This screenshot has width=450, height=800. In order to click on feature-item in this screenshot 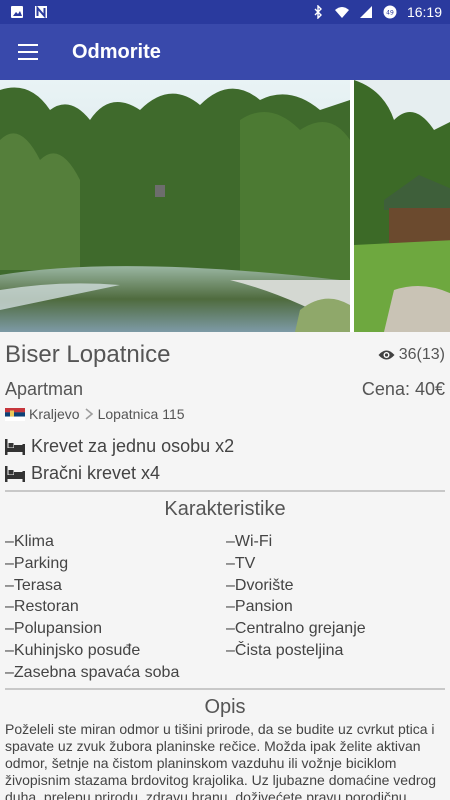, I will do `click(335, 673)`.